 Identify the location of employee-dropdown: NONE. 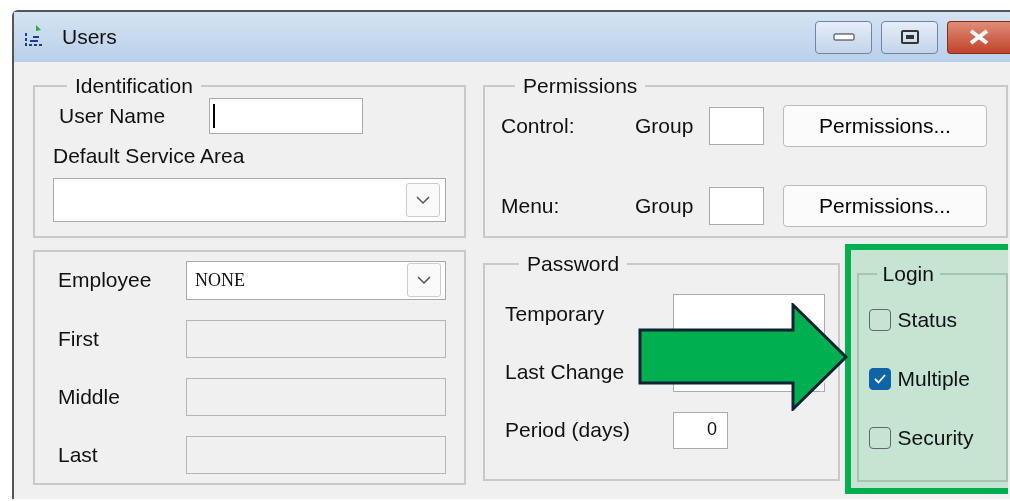
(316, 280).